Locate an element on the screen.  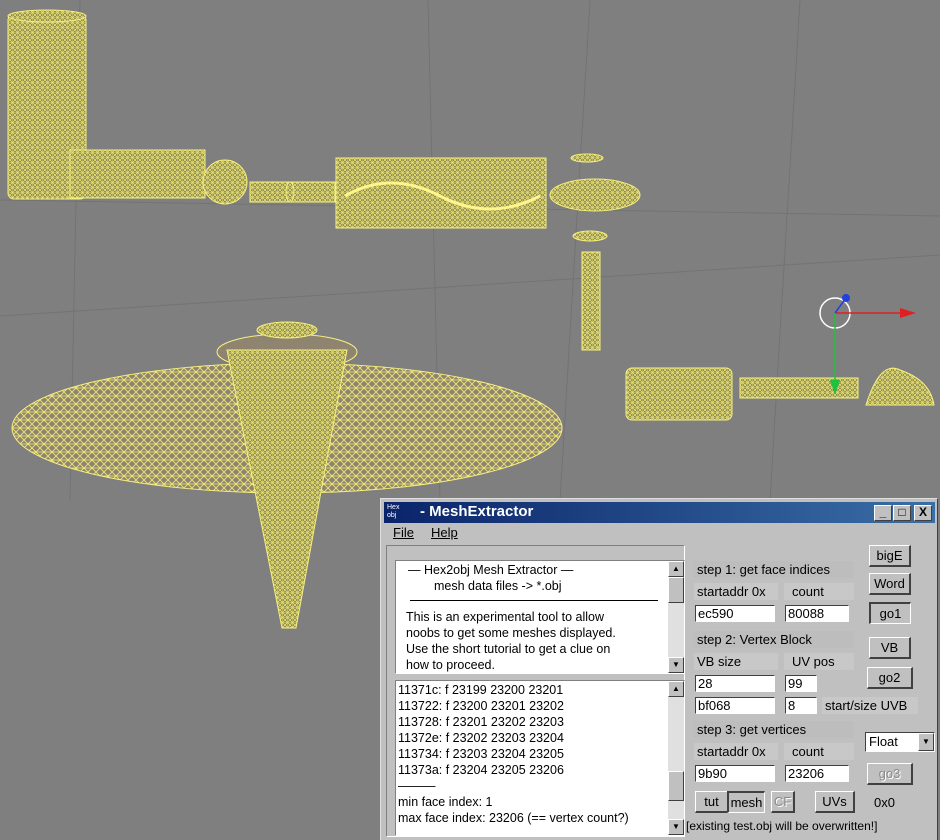
app-icon-text-top: Hex is located at coordinates (393, 507).